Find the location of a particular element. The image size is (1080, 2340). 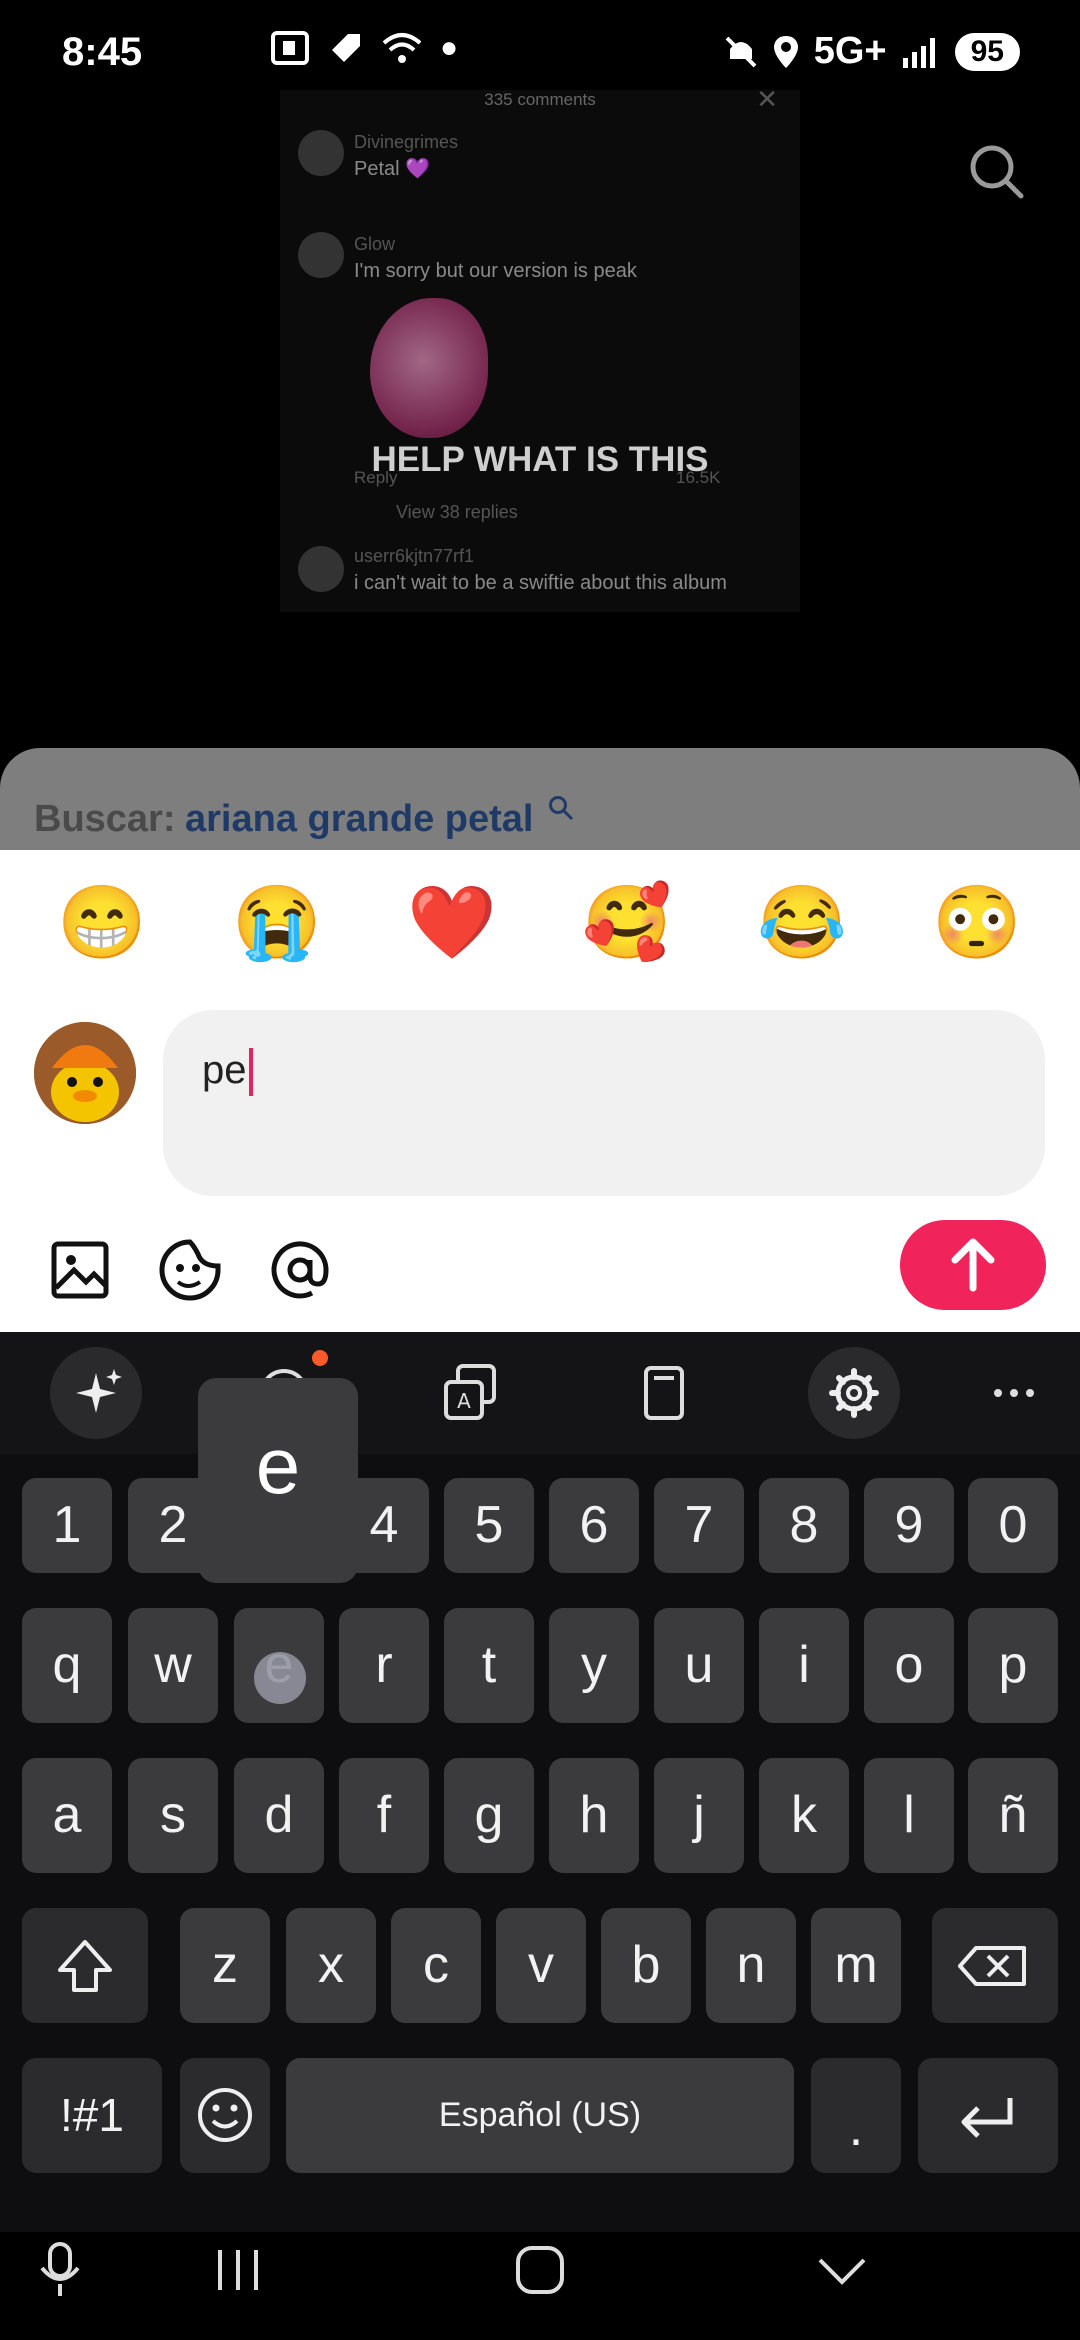

notification-dot is located at coordinates (320, 1358).